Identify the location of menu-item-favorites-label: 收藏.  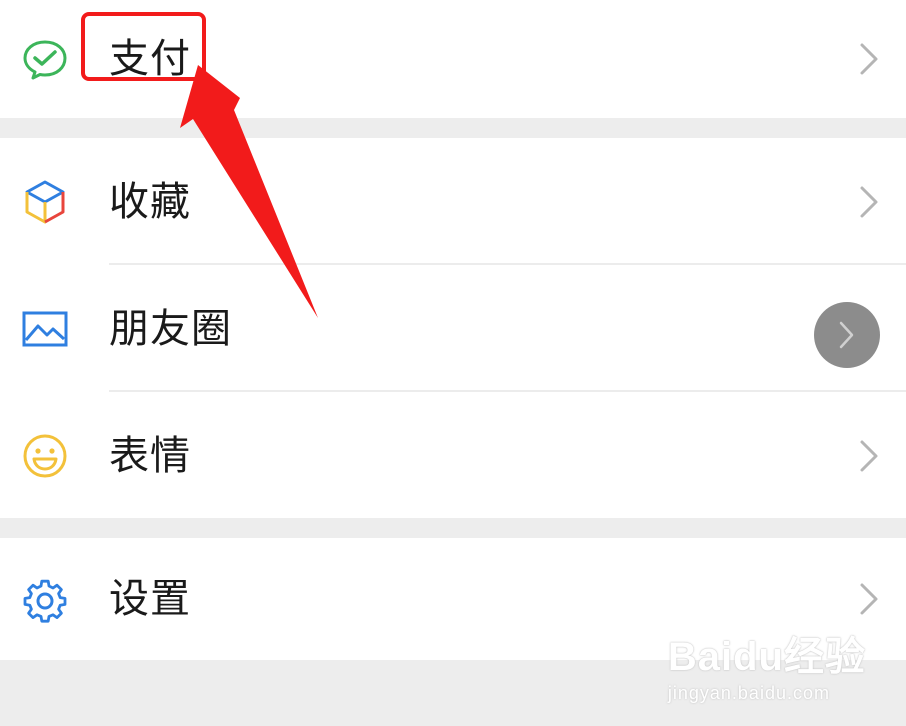
(150, 201).